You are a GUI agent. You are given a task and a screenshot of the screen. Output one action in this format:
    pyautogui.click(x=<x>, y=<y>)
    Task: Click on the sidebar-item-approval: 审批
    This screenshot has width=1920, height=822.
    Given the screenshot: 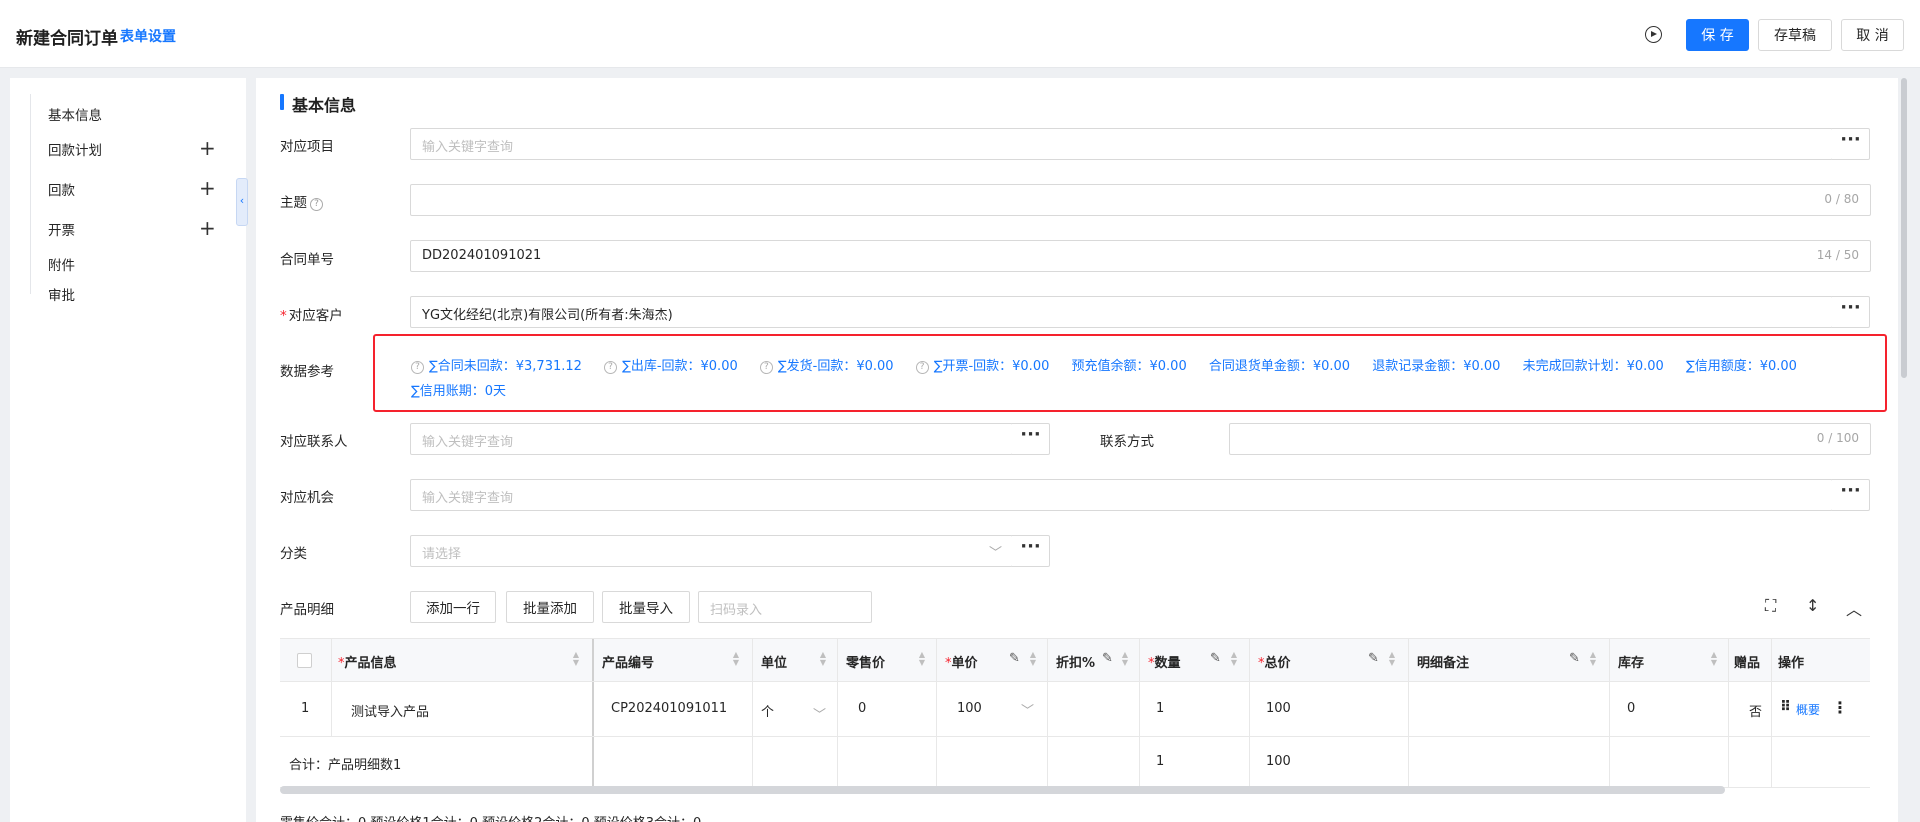 What is the action you would take?
    pyautogui.click(x=61, y=294)
    